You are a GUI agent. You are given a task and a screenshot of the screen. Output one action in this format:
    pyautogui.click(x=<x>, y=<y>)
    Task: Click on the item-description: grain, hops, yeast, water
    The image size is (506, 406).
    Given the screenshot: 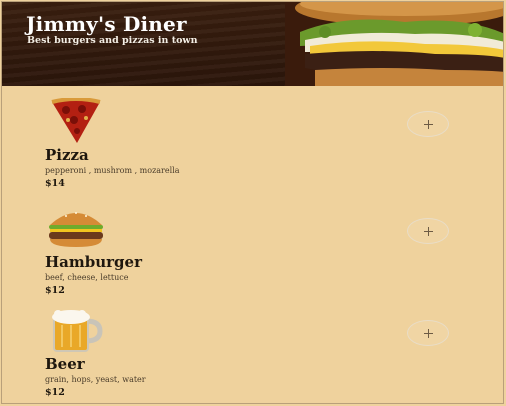 What is the action you would take?
    pyautogui.click(x=95, y=379)
    